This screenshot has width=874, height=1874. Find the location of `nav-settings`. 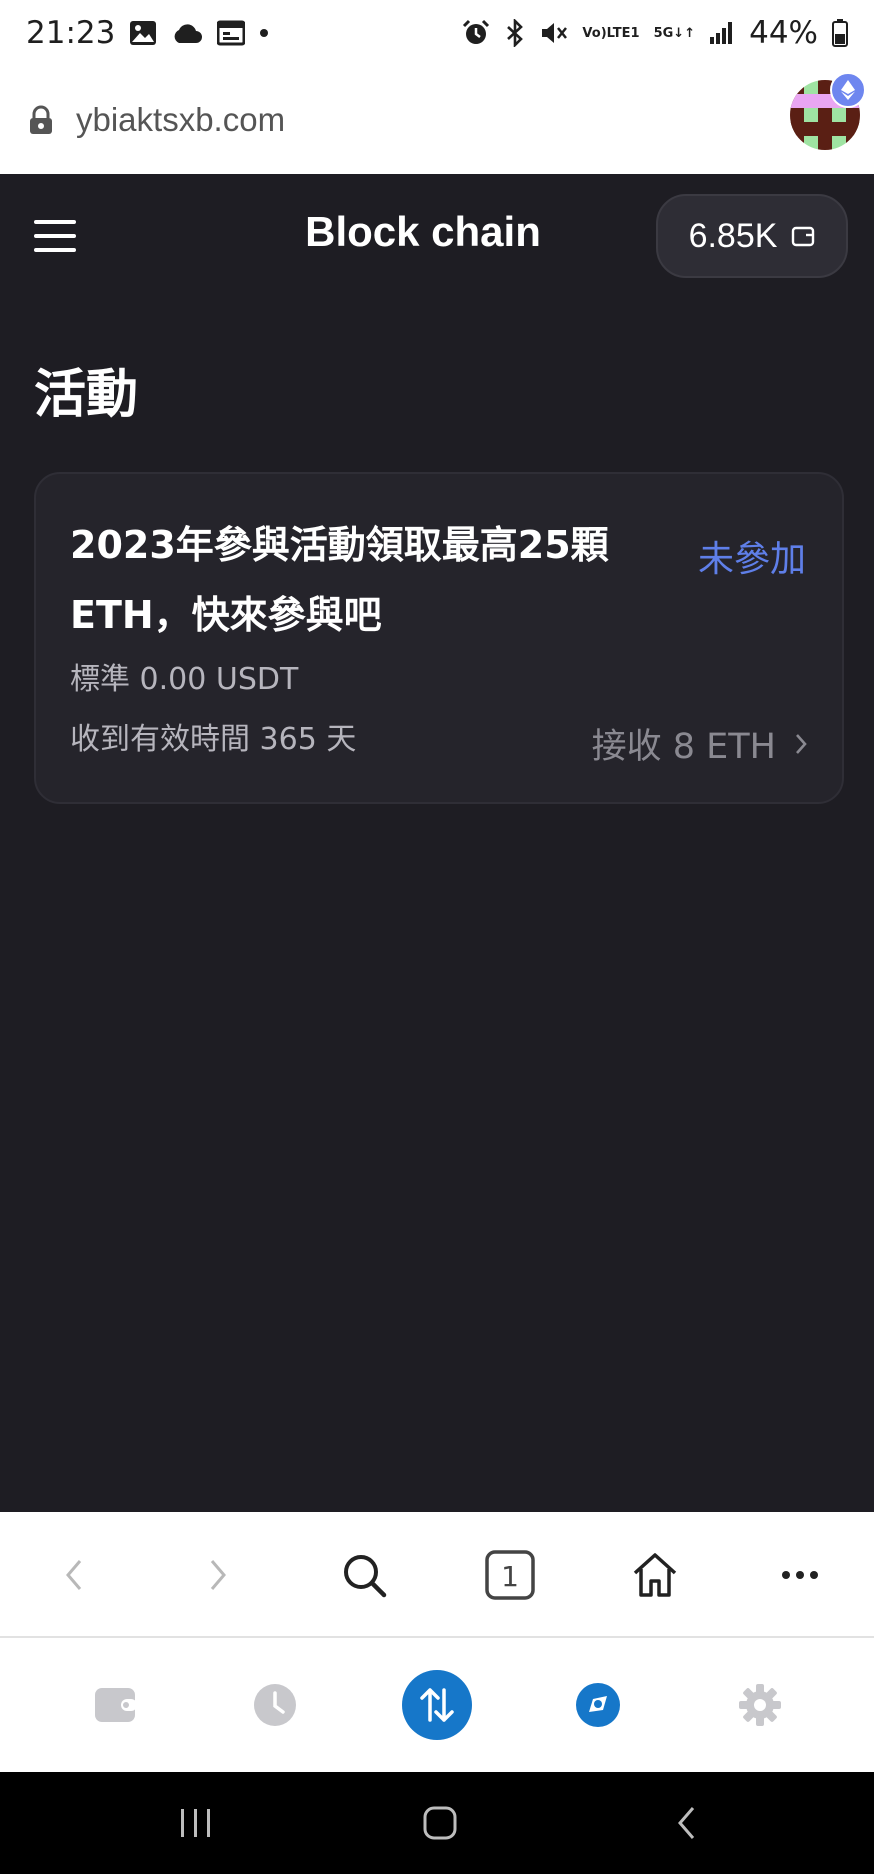

nav-settings is located at coordinates (760, 1705).